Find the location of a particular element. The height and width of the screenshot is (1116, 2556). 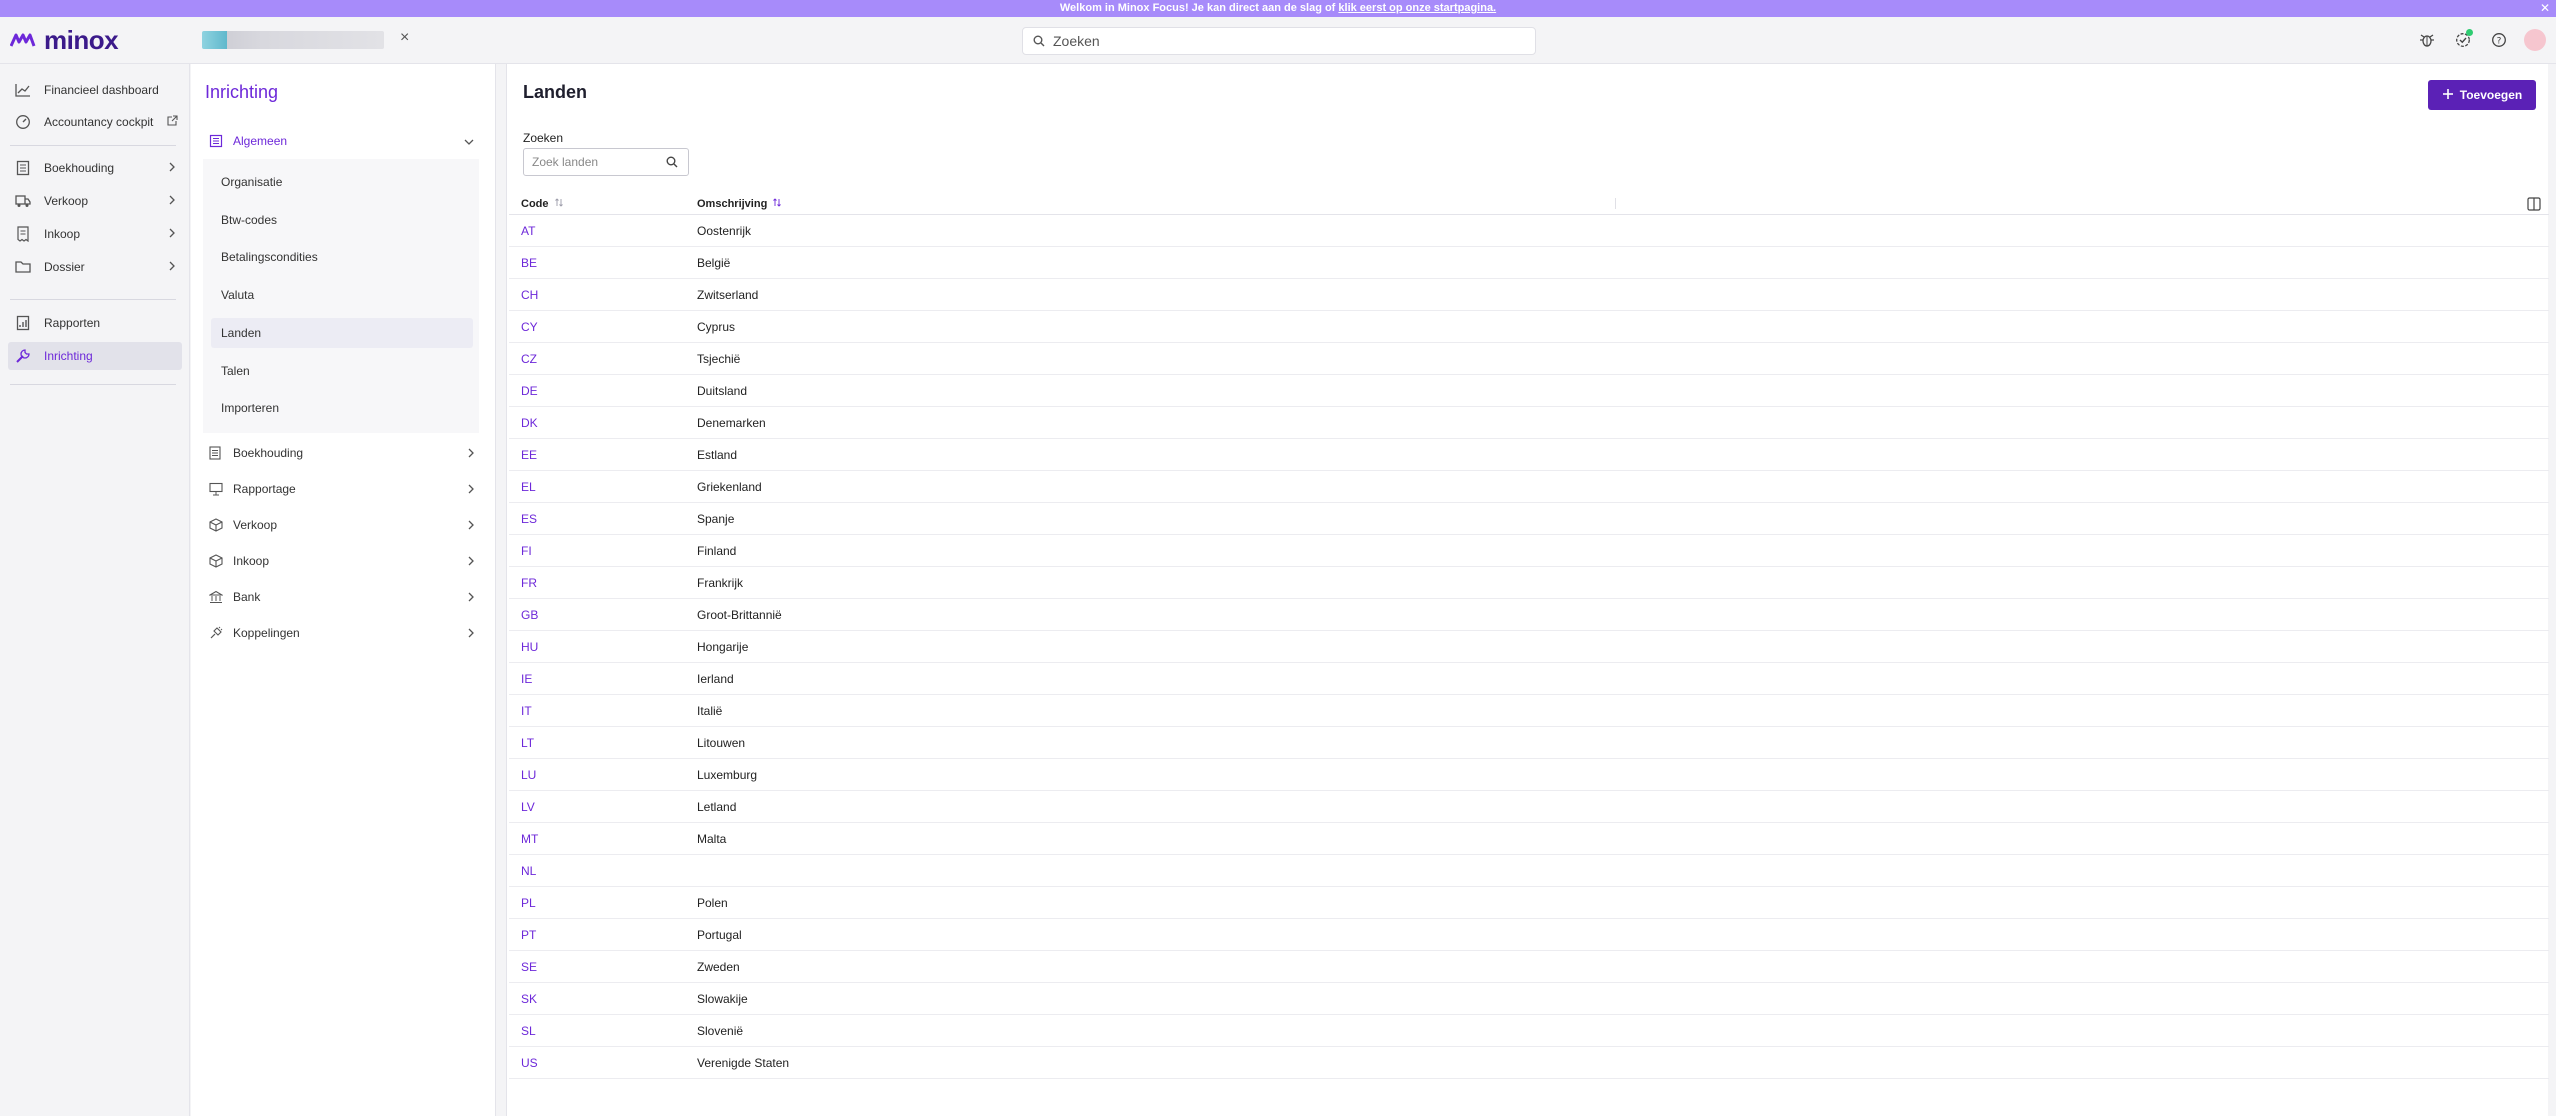

column-header-omschrijving: Omschrijving is located at coordinates (739, 204).